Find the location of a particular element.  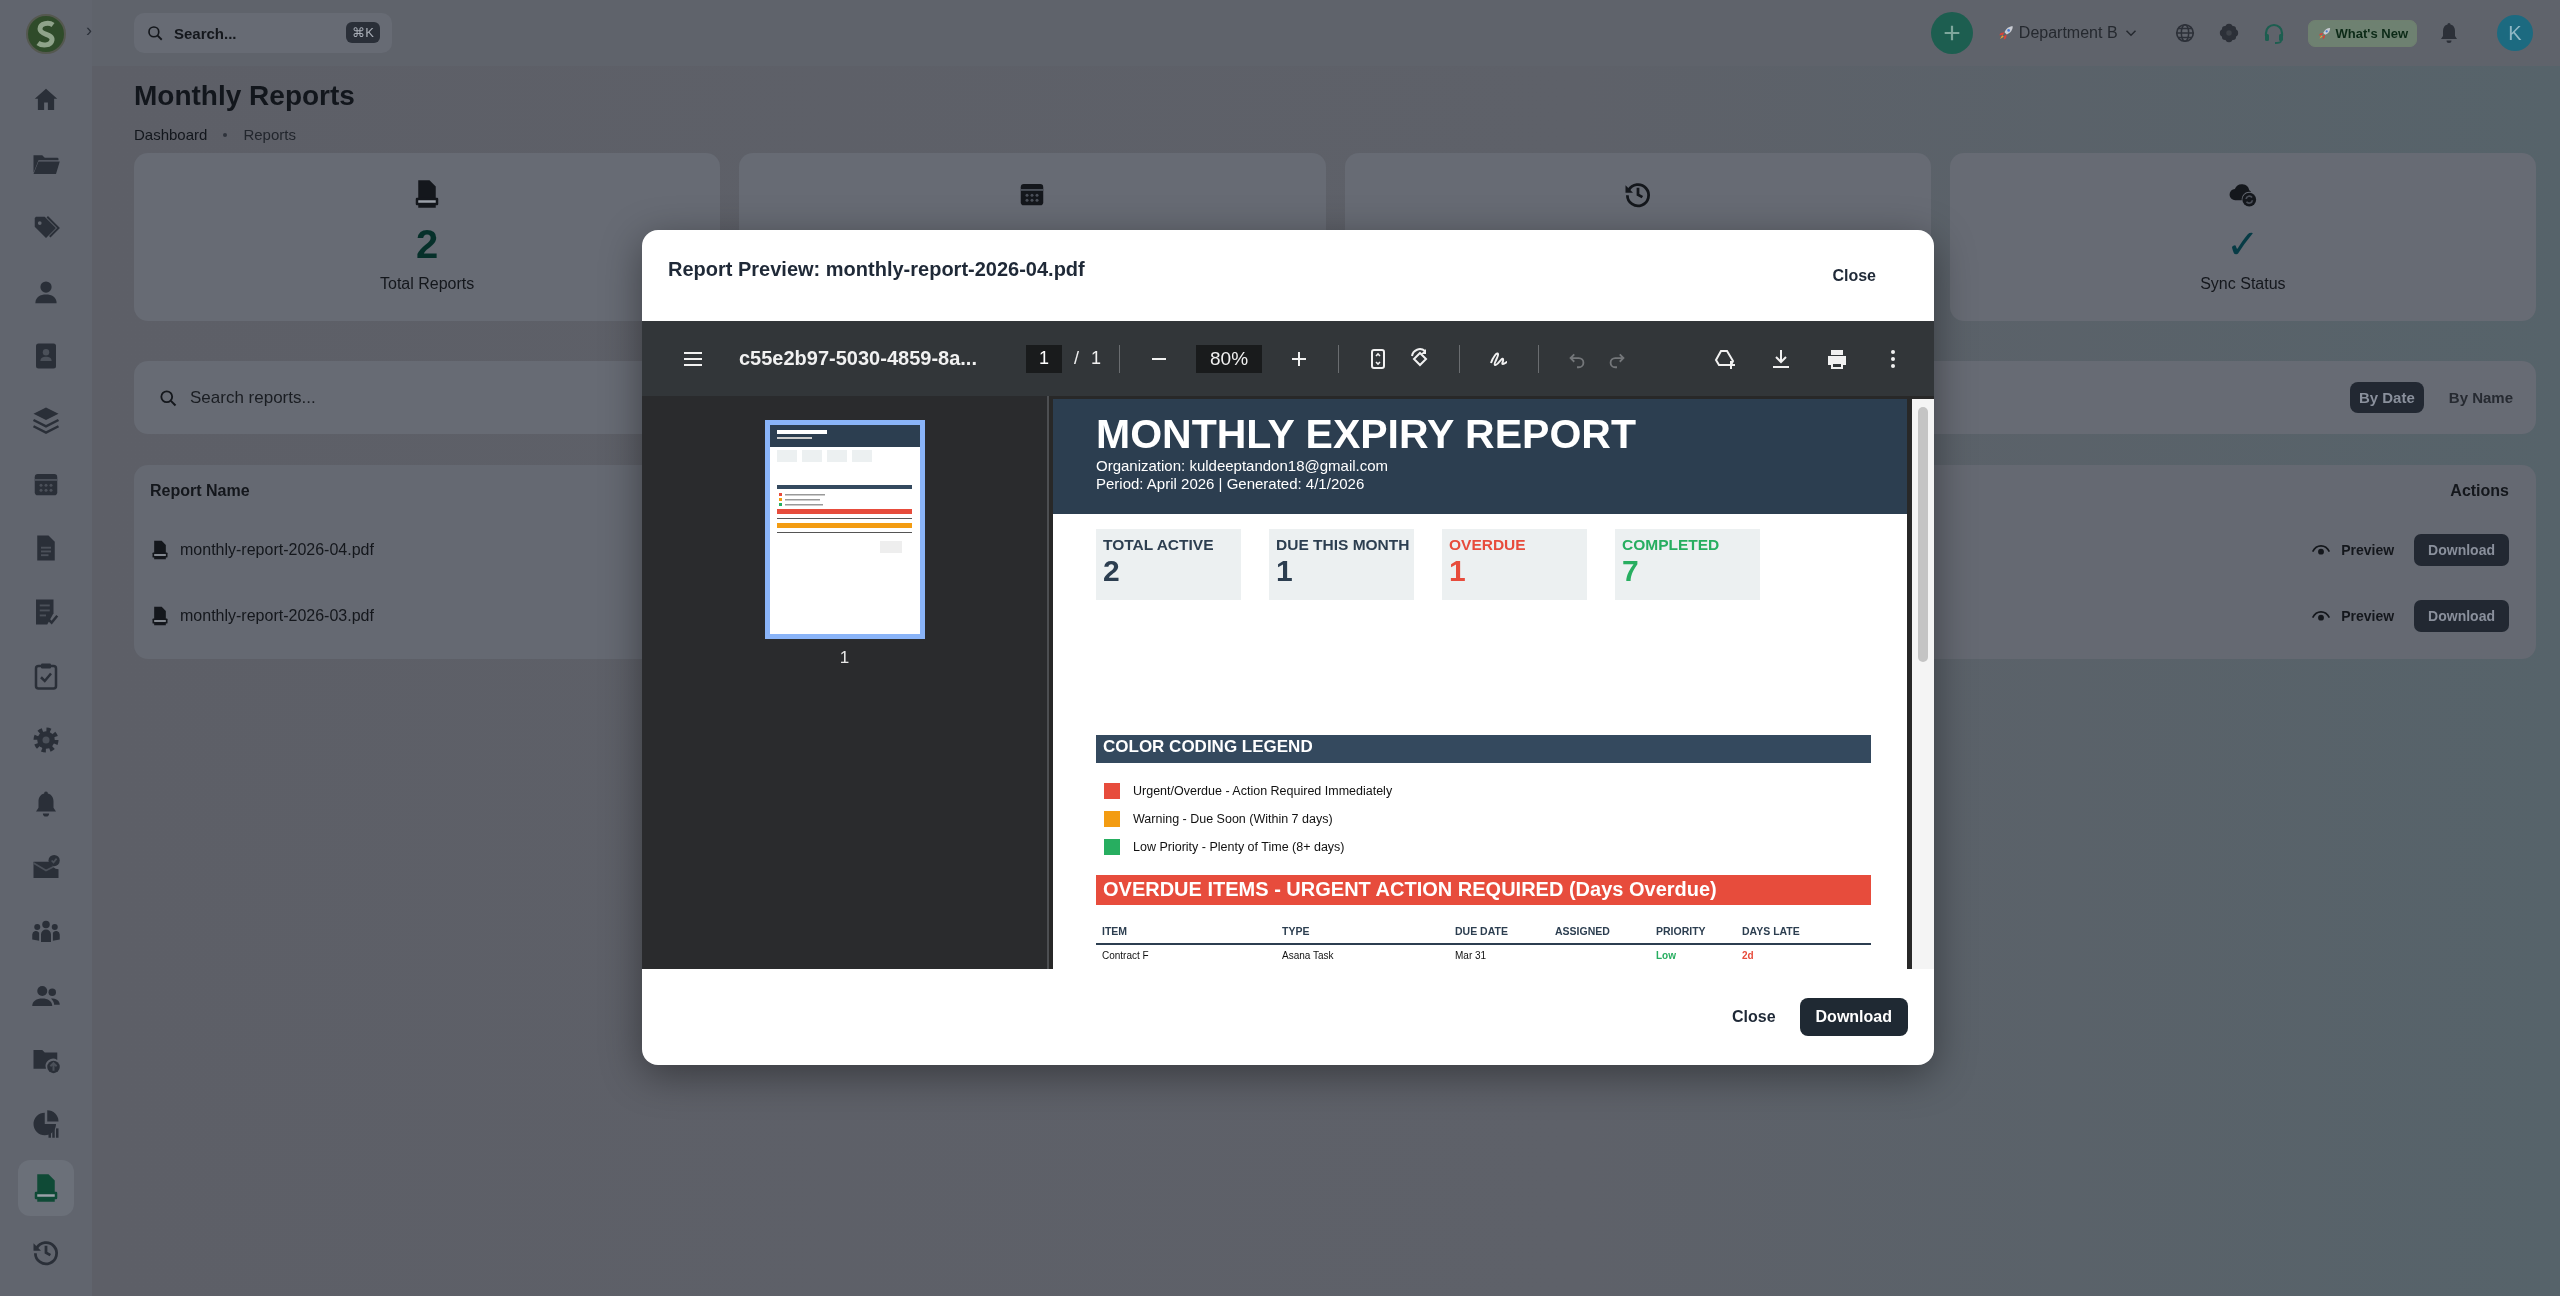

sort-toggle: By Name is located at coordinates (2480, 397).